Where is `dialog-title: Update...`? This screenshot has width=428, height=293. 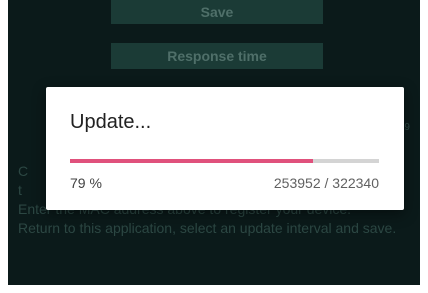 dialog-title: Update... is located at coordinates (111, 122).